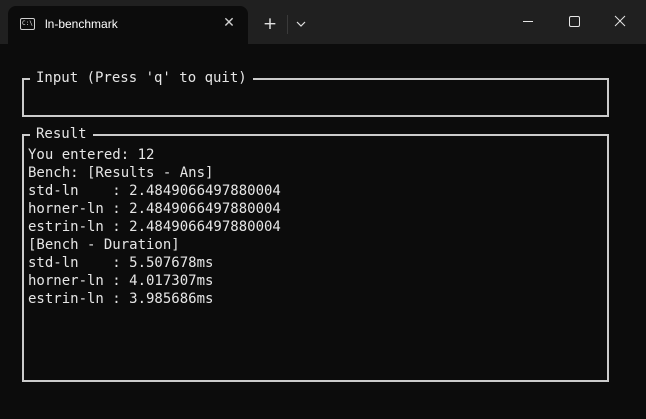 The height and width of the screenshot is (419, 646). I want to click on result-panel-title: Result, so click(61, 134).